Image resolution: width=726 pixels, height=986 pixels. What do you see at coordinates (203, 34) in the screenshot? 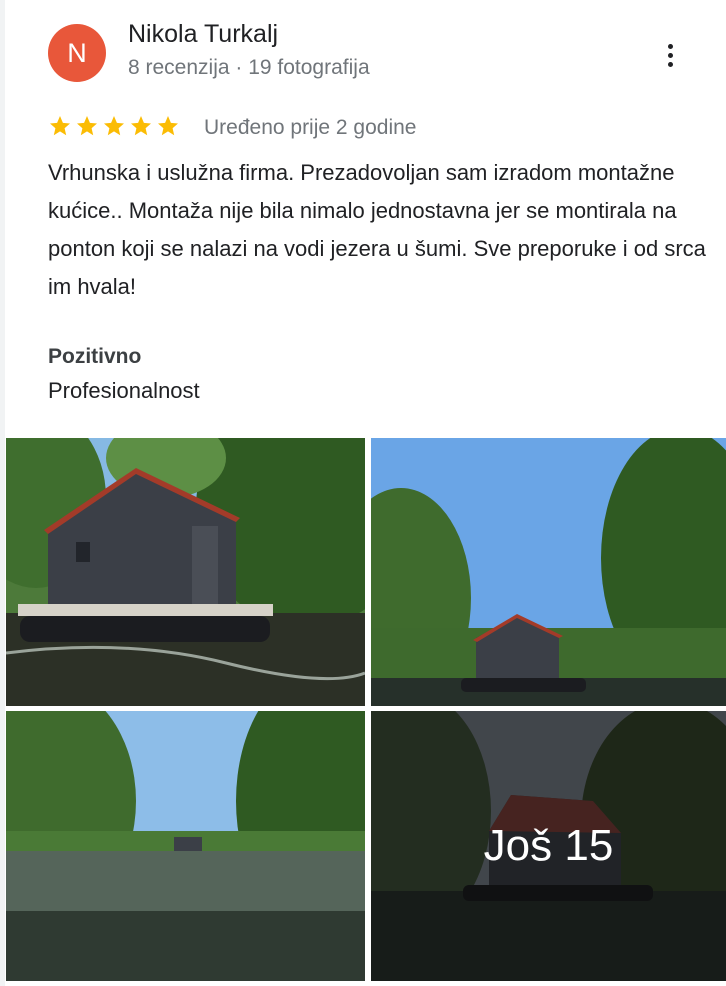
I see `author-name: Nikola Turkalj` at bounding box center [203, 34].